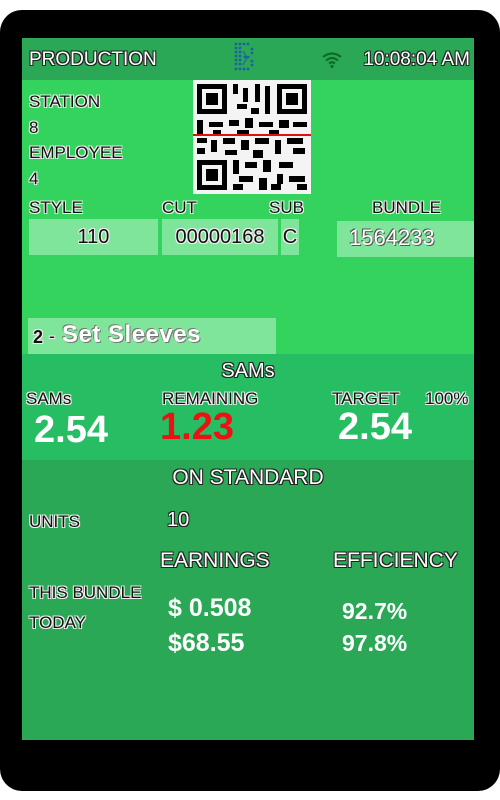  I want to click on remaining-value: 1.23, so click(197, 427).